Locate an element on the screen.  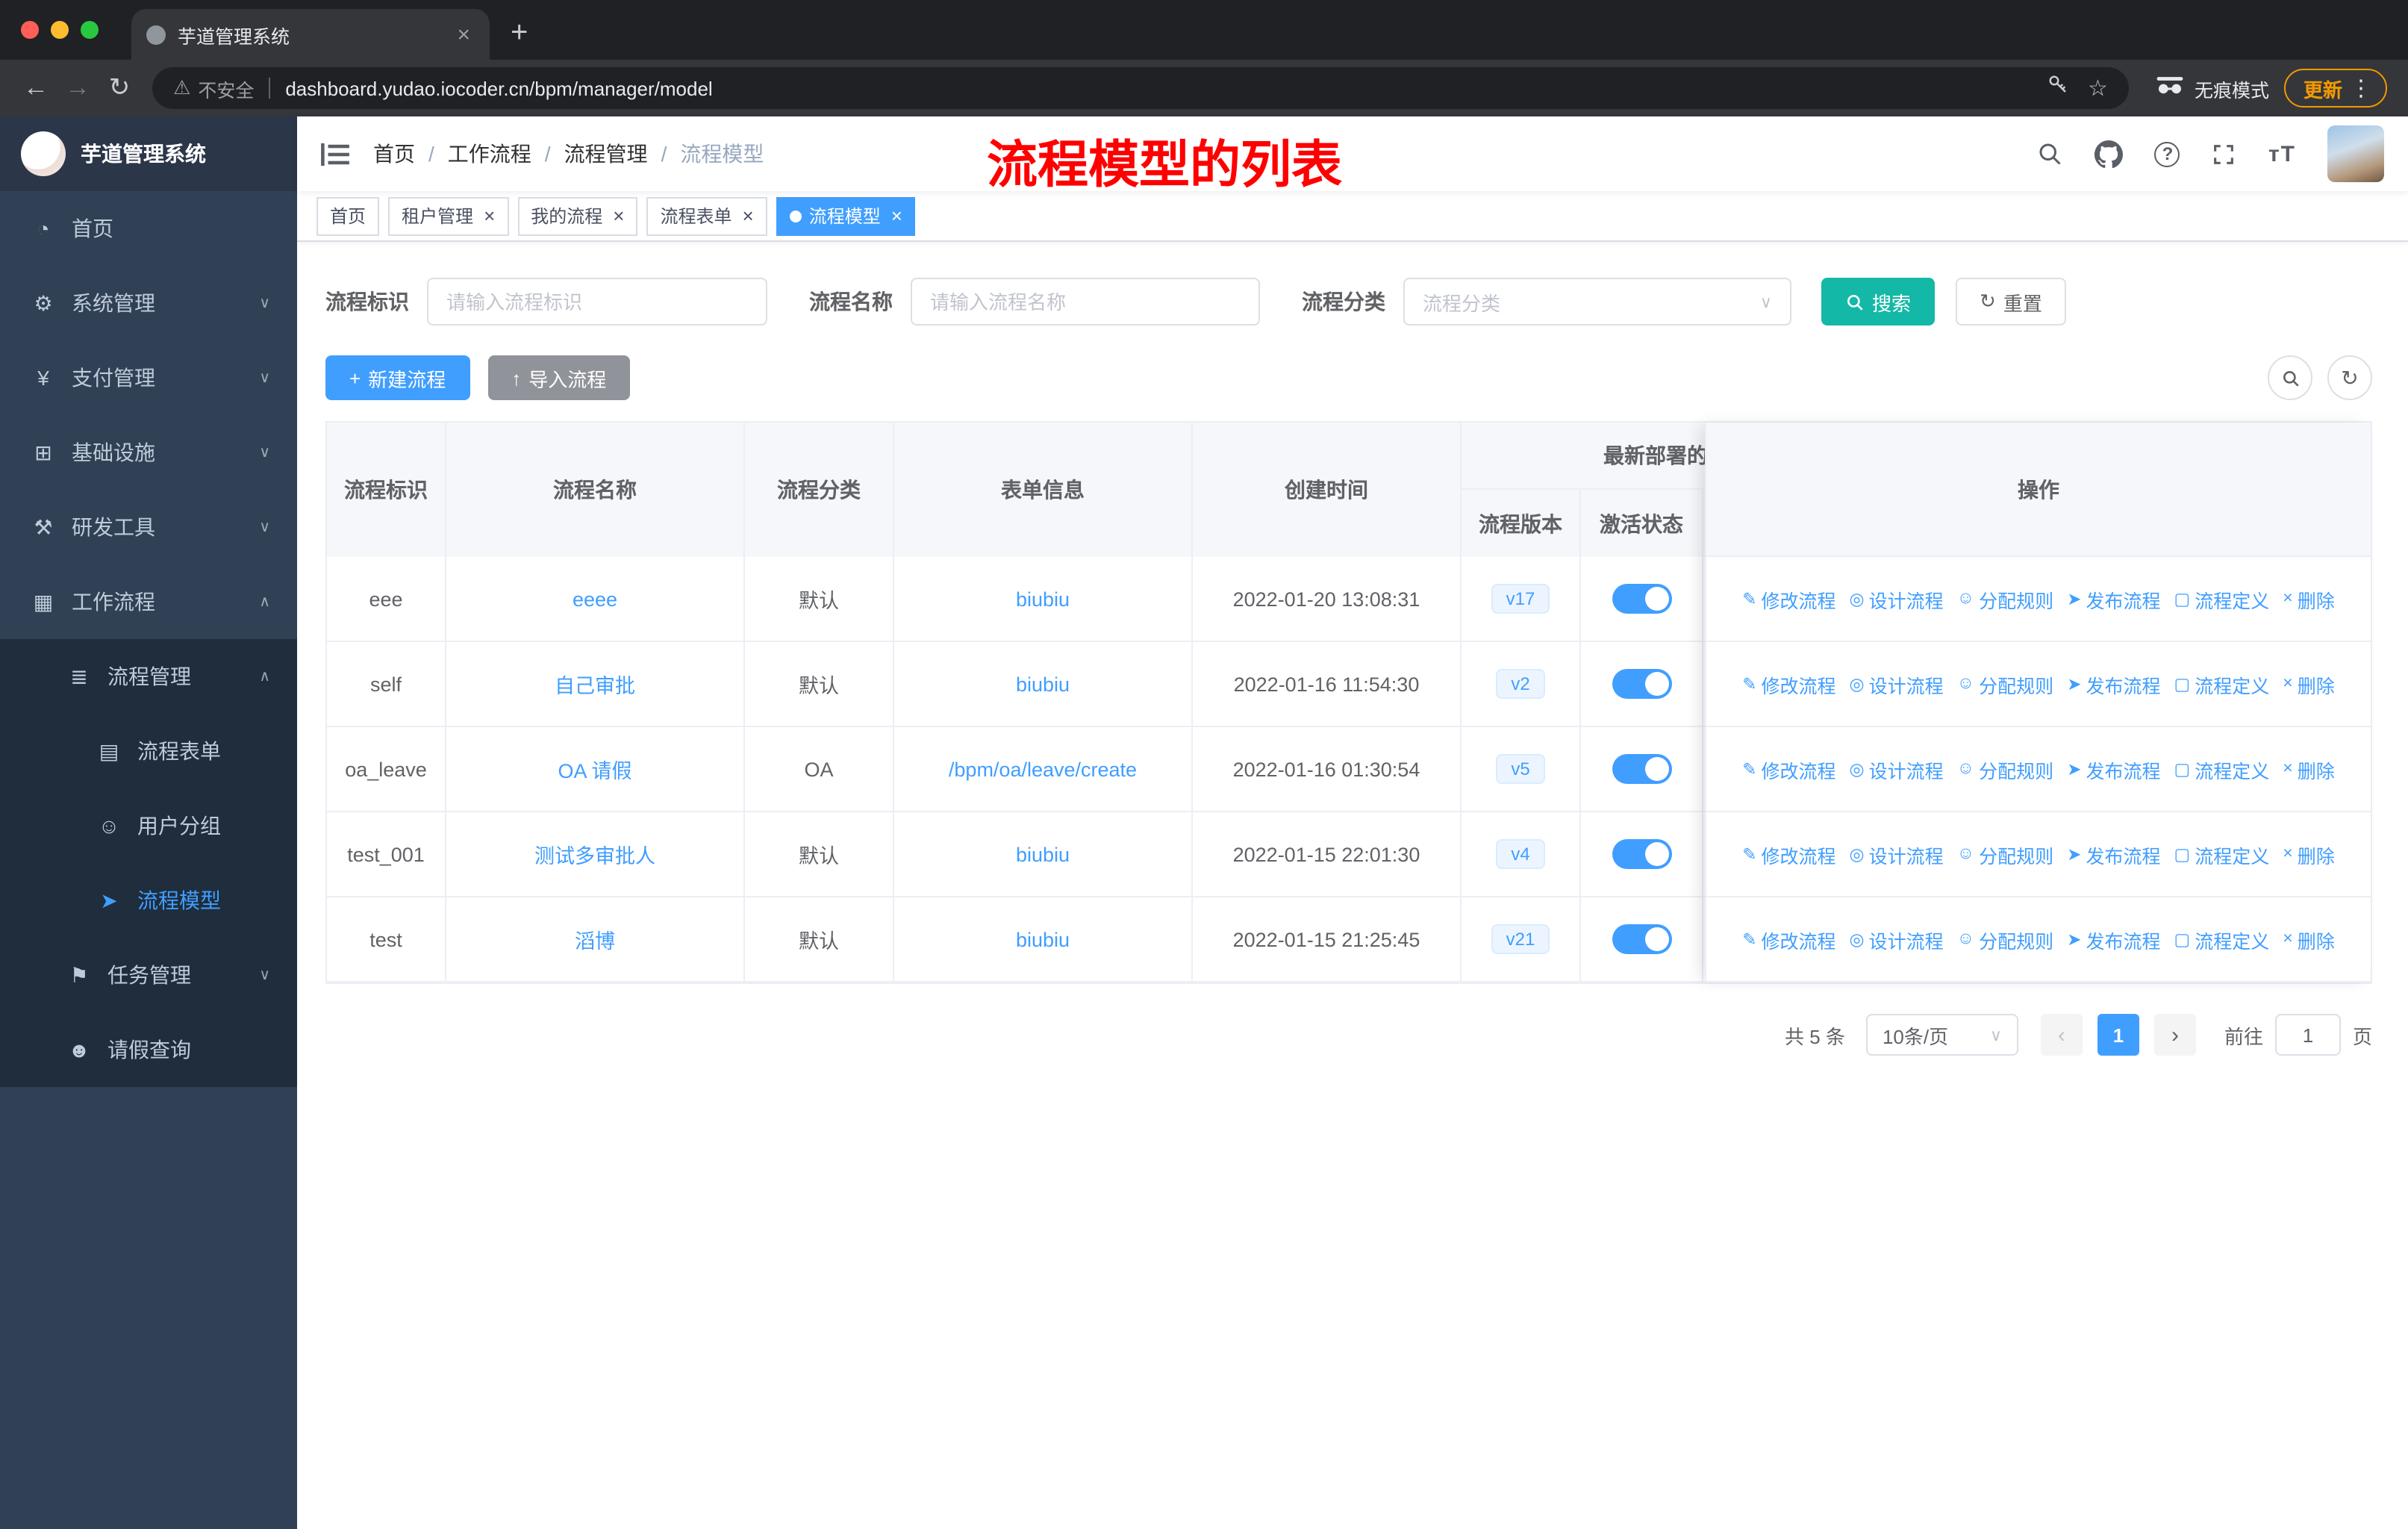
cell-process-name: eeee is located at coordinates (595, 599).